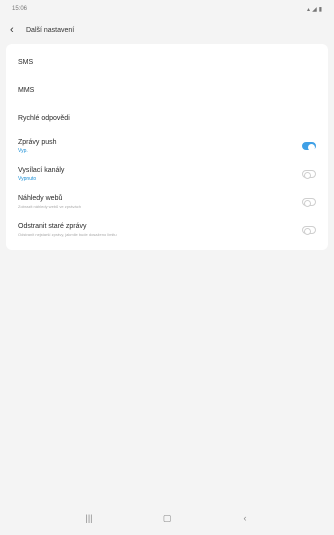 Image resolution: width=334 pixels, height=535 pixels. I want to click on delete-old-messages-toggle, so click(309, 230).